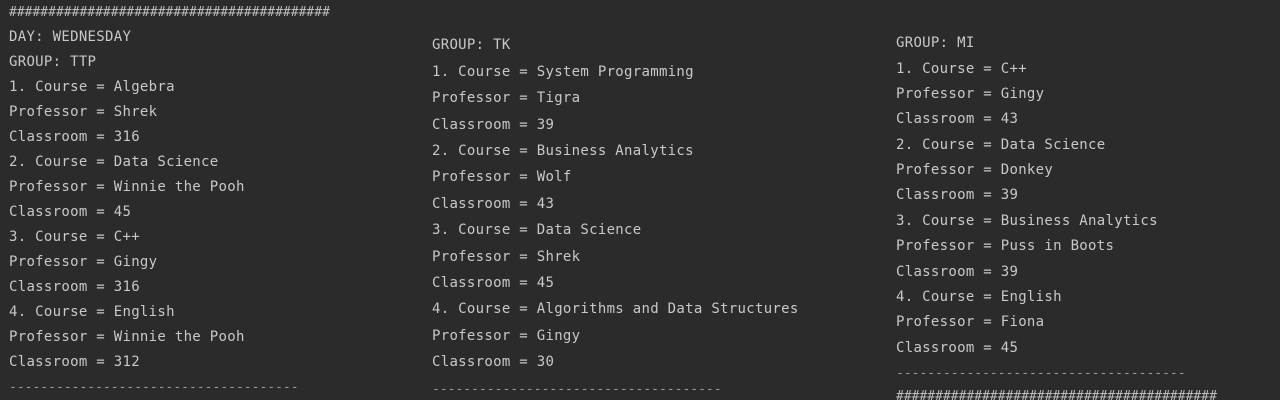  Describe the element at coordinates (70, 37) in the screenshot. I see `day-label: DAY: WEDNESDAY` at that location.